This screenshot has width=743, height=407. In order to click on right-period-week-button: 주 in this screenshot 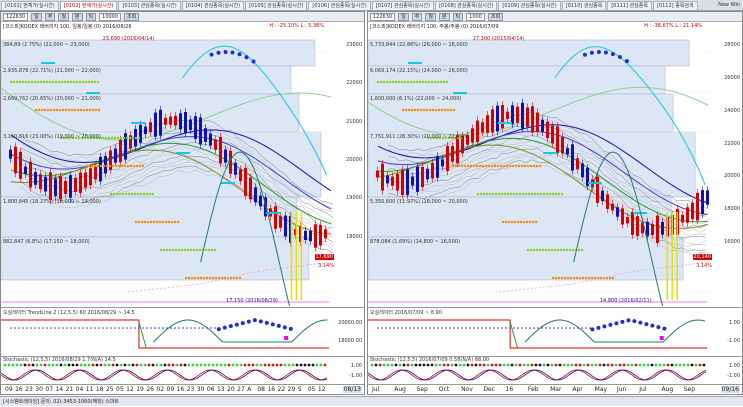, I will do `click(417, 16)`.